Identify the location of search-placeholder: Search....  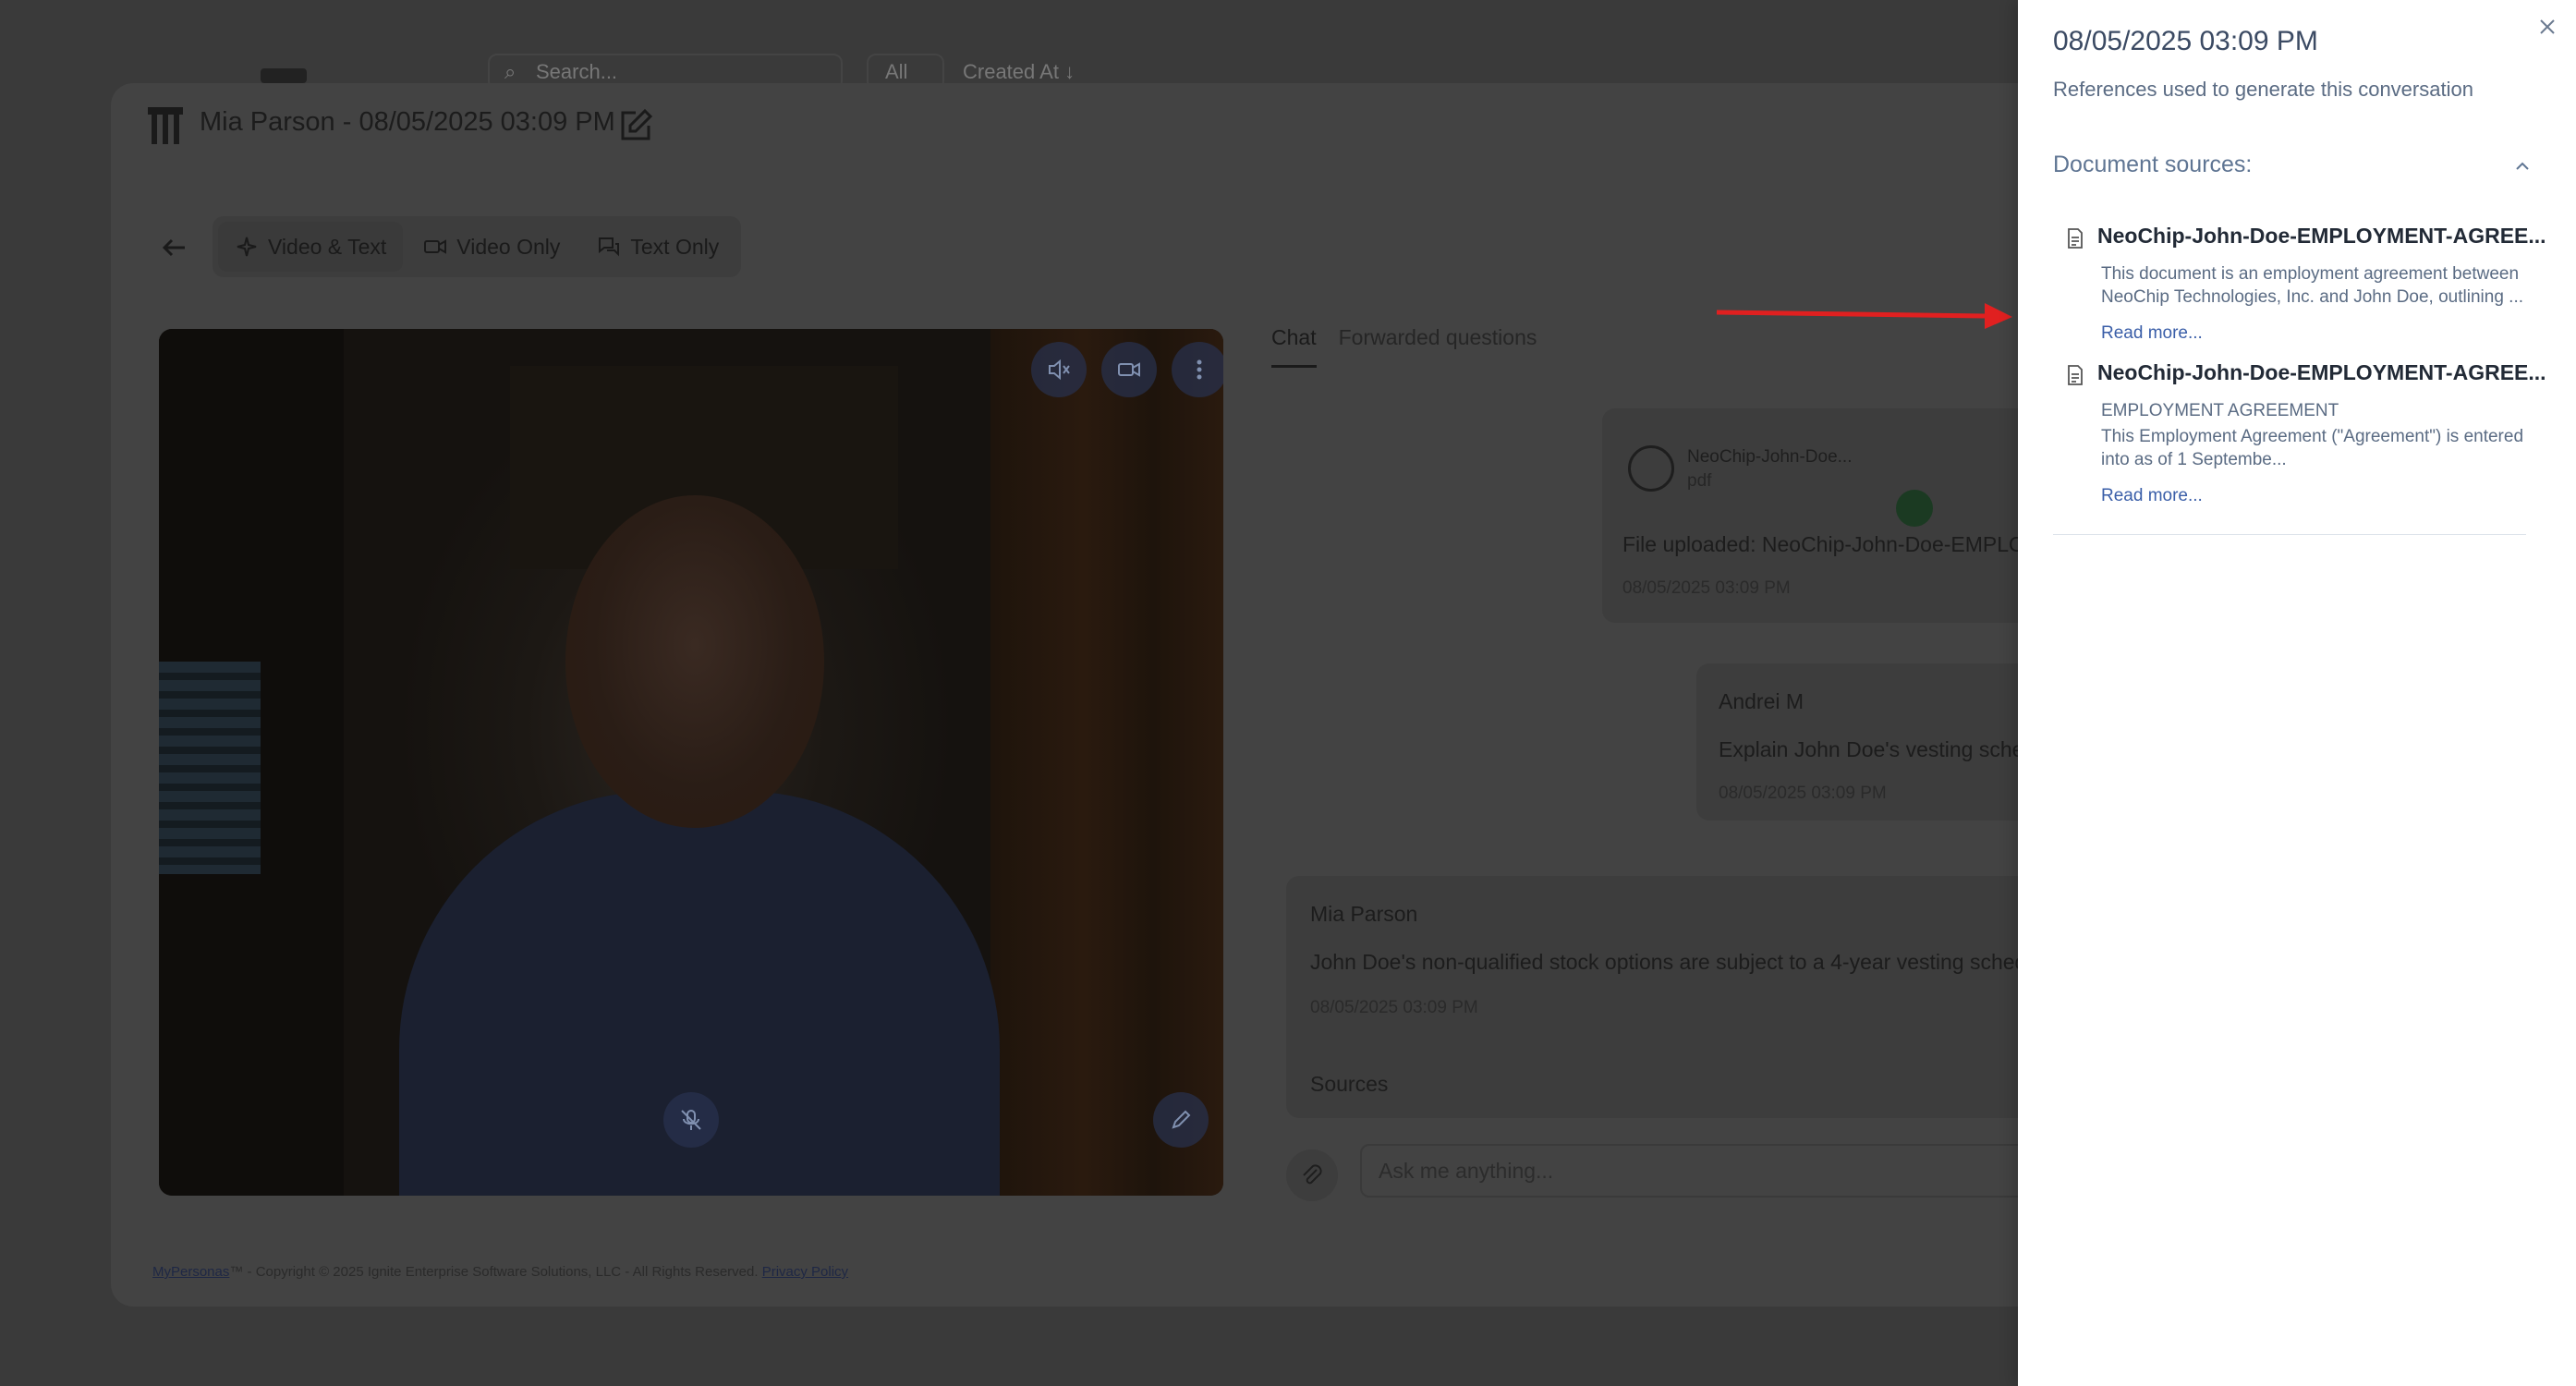
(577, 71).